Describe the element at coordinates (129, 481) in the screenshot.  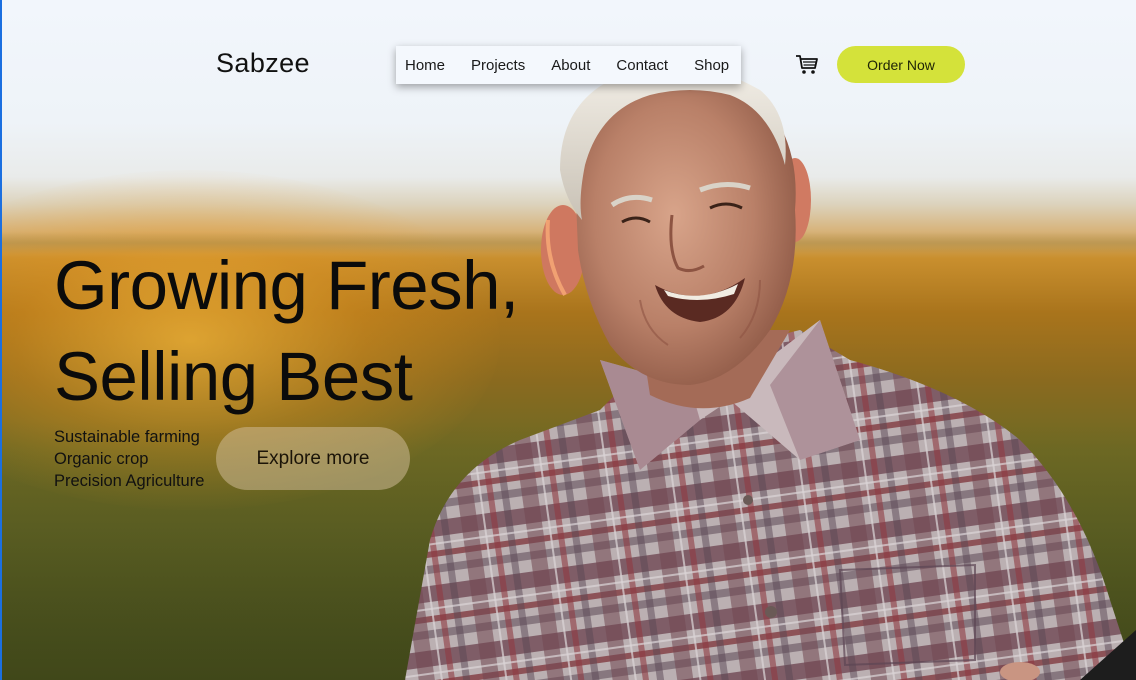
I see `feature-item: Precision Agriculture` at that location.